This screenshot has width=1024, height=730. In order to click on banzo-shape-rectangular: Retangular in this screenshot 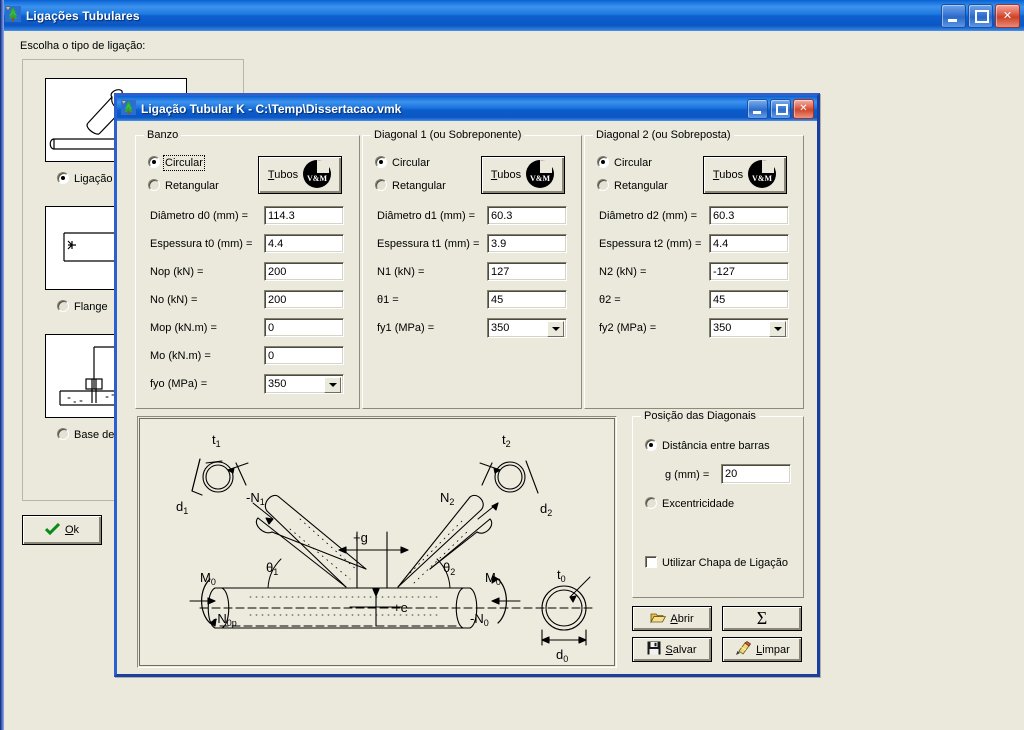, I will do `click(183, 185)`.